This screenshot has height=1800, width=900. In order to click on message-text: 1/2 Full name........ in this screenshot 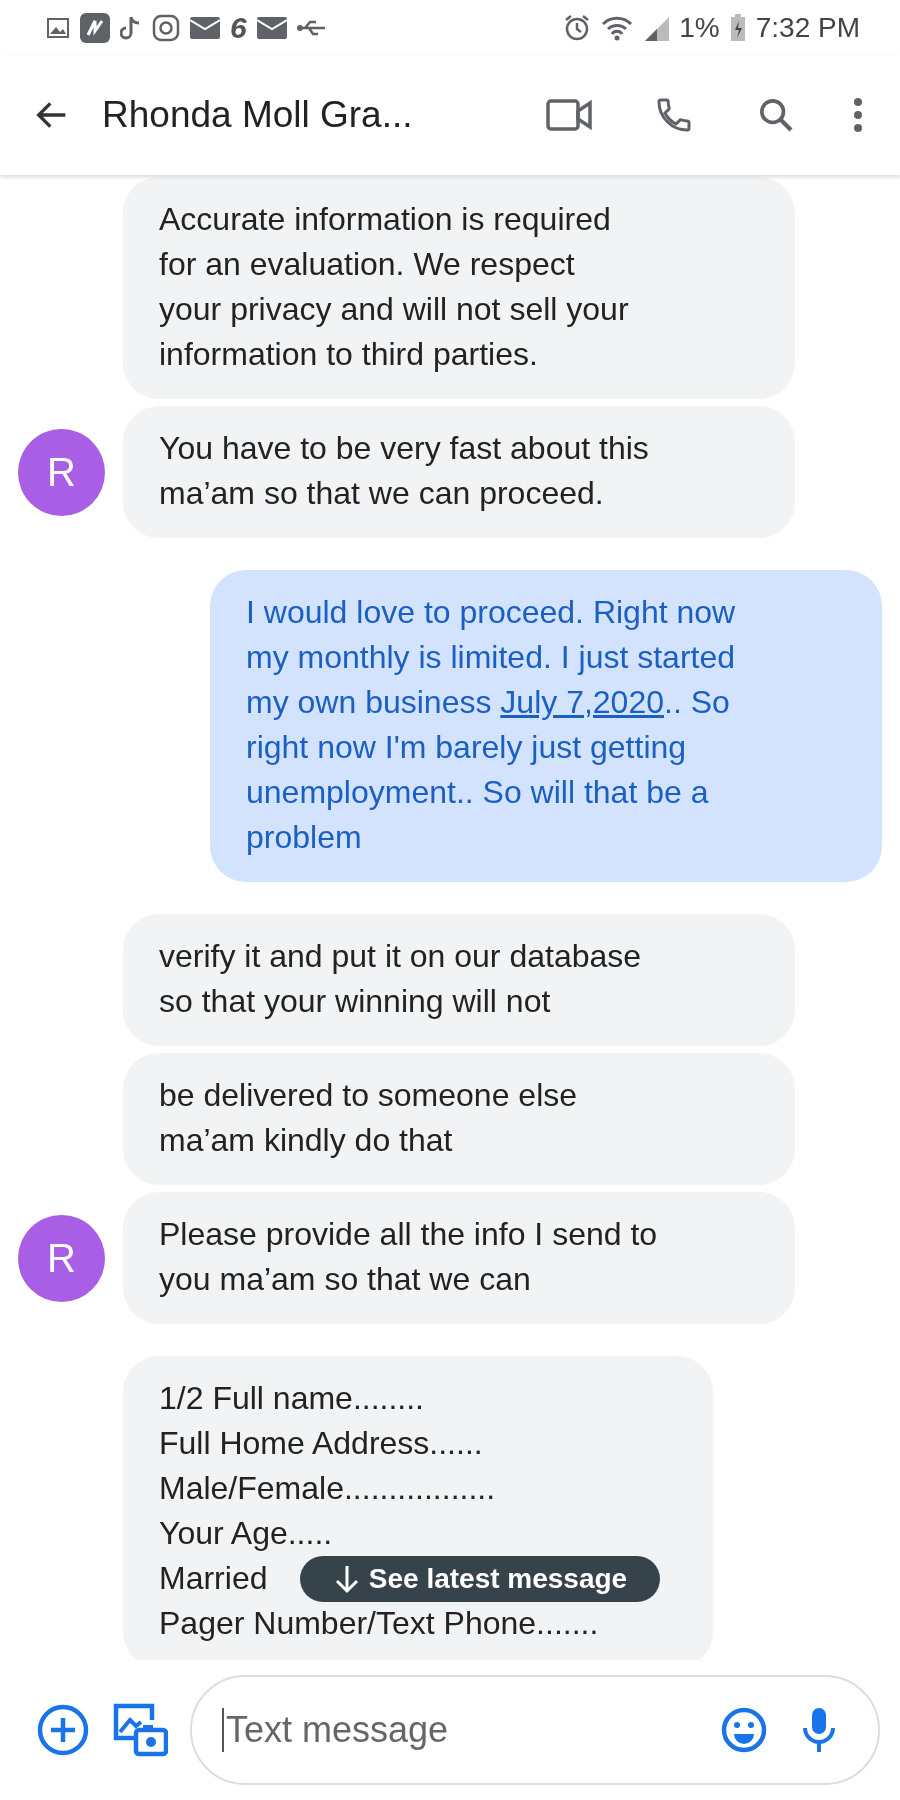, I will do `click(291, 1398)`.